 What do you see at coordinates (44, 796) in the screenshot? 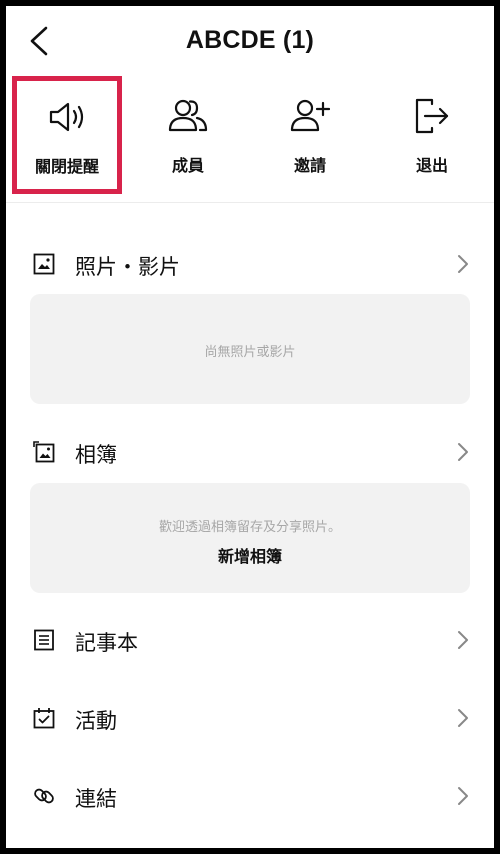
I see `link-icon` at bounding box center [44, 796].